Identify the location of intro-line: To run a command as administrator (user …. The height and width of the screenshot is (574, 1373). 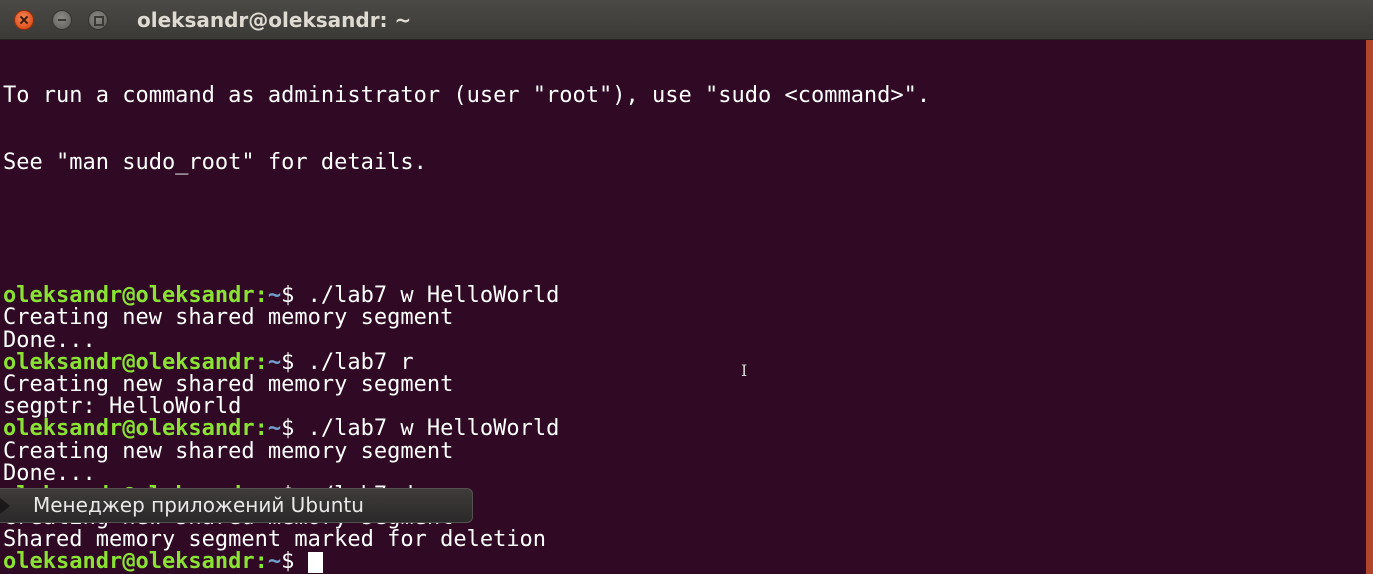
(467, 96).